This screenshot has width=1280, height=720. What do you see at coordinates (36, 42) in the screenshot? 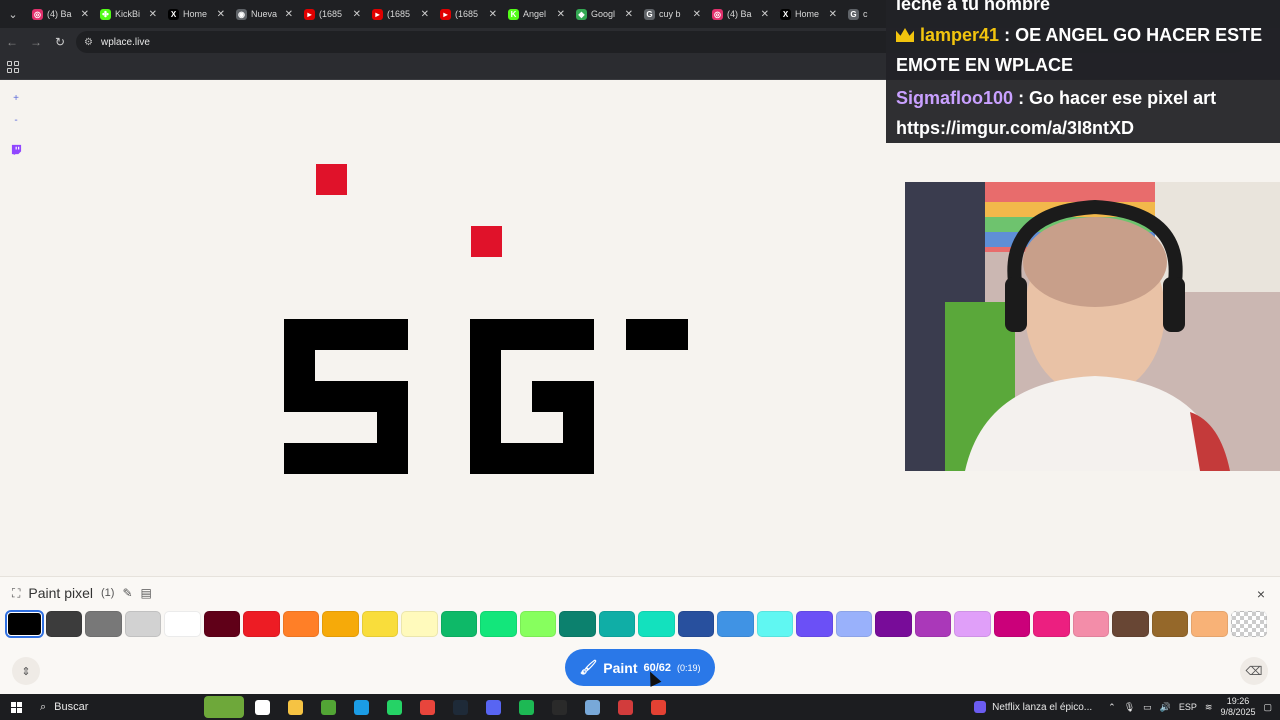
I see `forward-button: →` at bounding box center [36, 42].